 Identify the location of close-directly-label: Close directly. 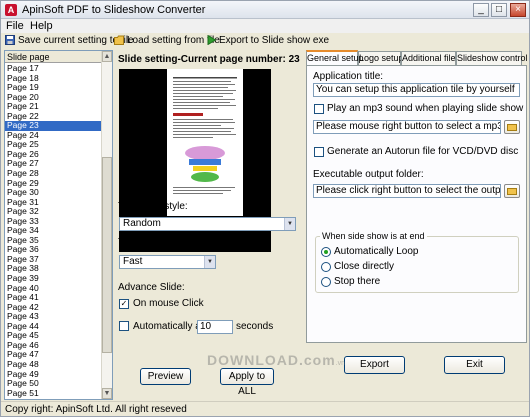
(364, 266).